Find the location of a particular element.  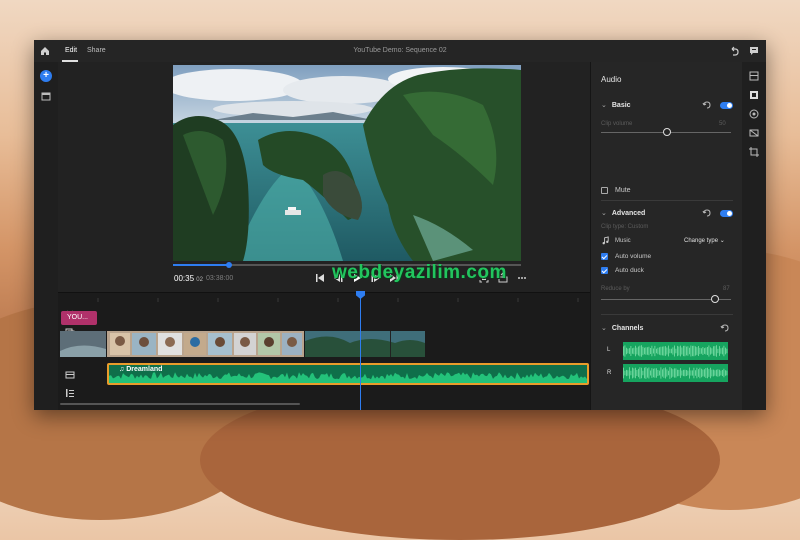

right-channel-label: R is located at coordinates (609, 373).